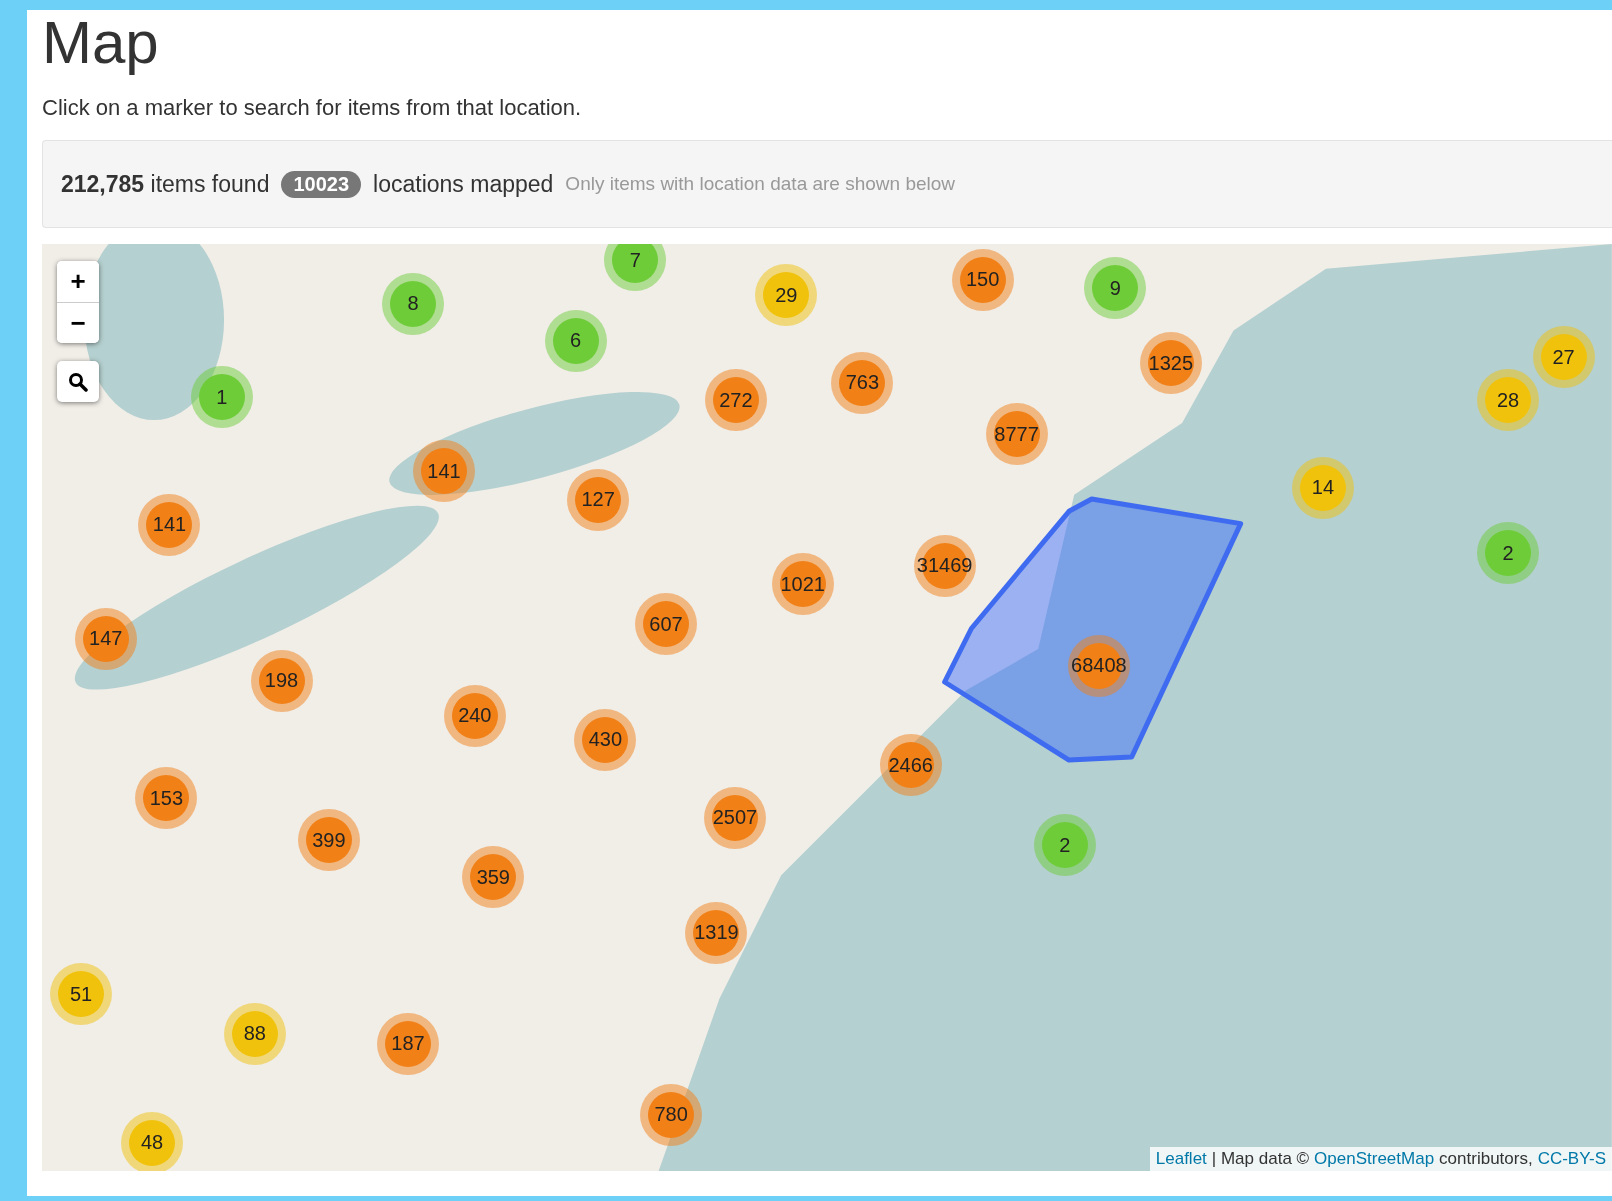  What do you see at coordinates (321, 184) in the screenshot?
I see `locations-count-badge: 10023` at bounding box center [321, 184].